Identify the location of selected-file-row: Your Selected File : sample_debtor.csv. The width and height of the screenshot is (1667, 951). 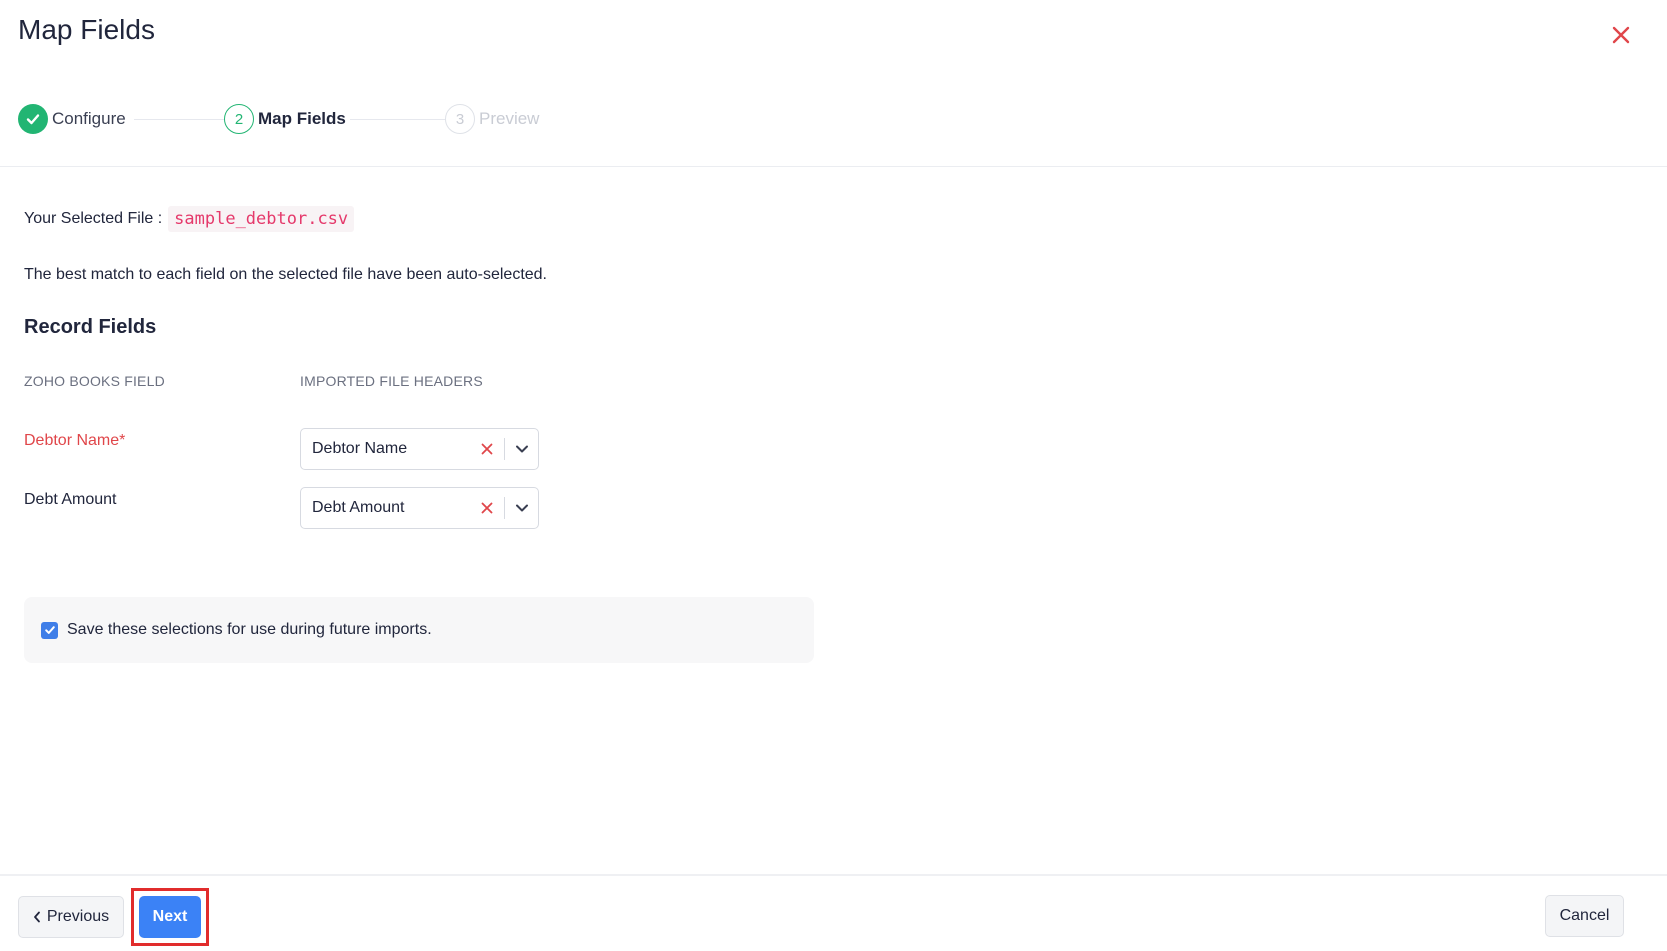
(189, 219).